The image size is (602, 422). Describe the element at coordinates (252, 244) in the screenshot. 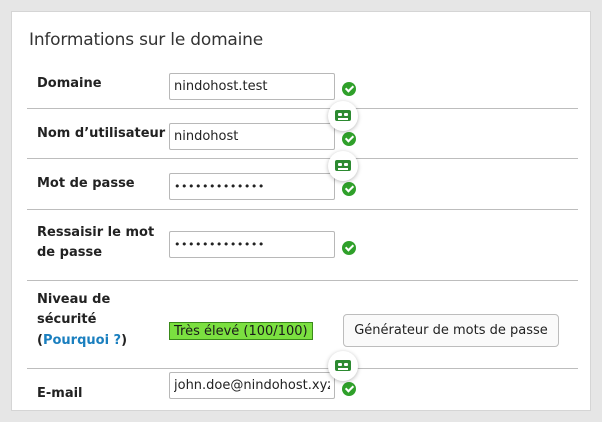

I see `confirm-password-input` at that location.